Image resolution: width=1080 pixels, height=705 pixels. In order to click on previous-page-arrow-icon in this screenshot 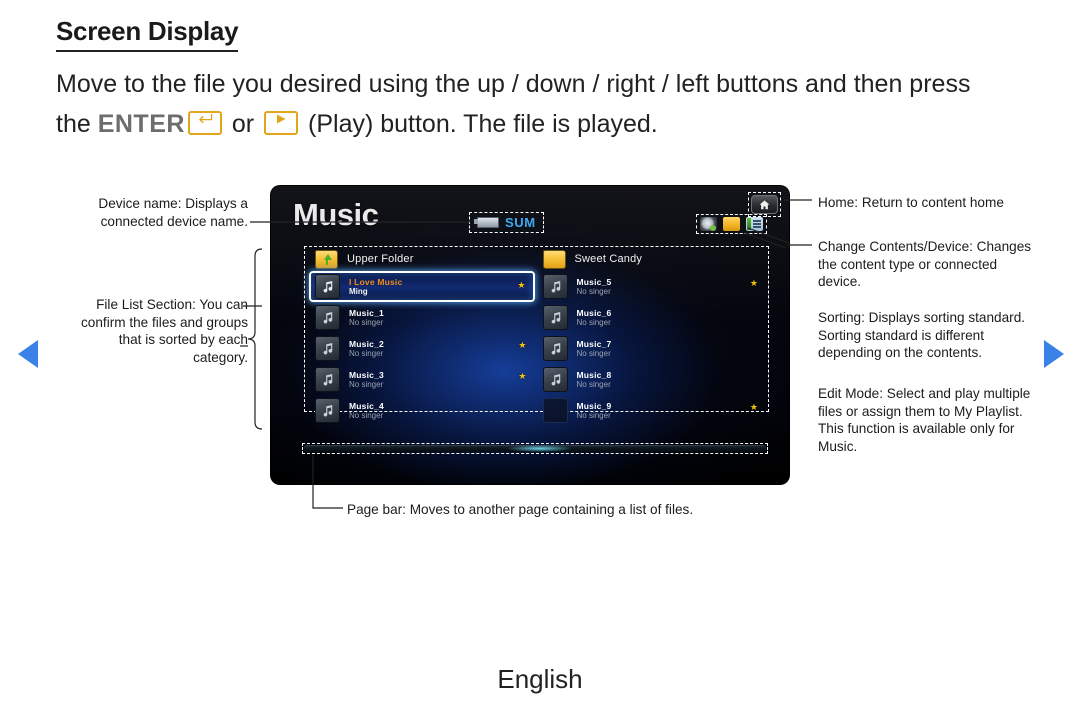, I will do `click(28, 356)`.